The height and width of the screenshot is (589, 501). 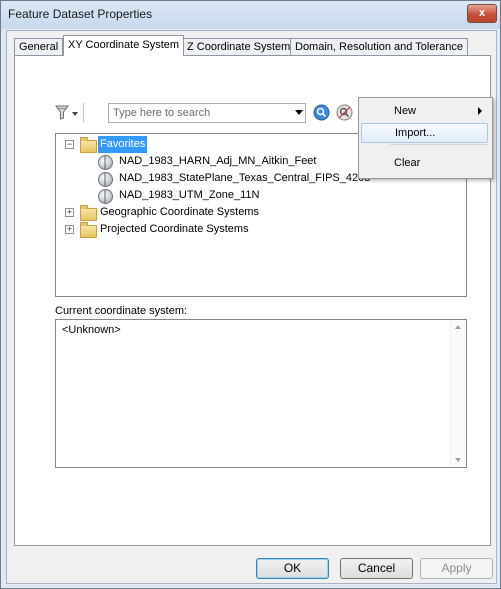 What do you see at coordinates (344, 114) in the screenshot?
I see `clear-search-icon` at bounding box center [344, 114].